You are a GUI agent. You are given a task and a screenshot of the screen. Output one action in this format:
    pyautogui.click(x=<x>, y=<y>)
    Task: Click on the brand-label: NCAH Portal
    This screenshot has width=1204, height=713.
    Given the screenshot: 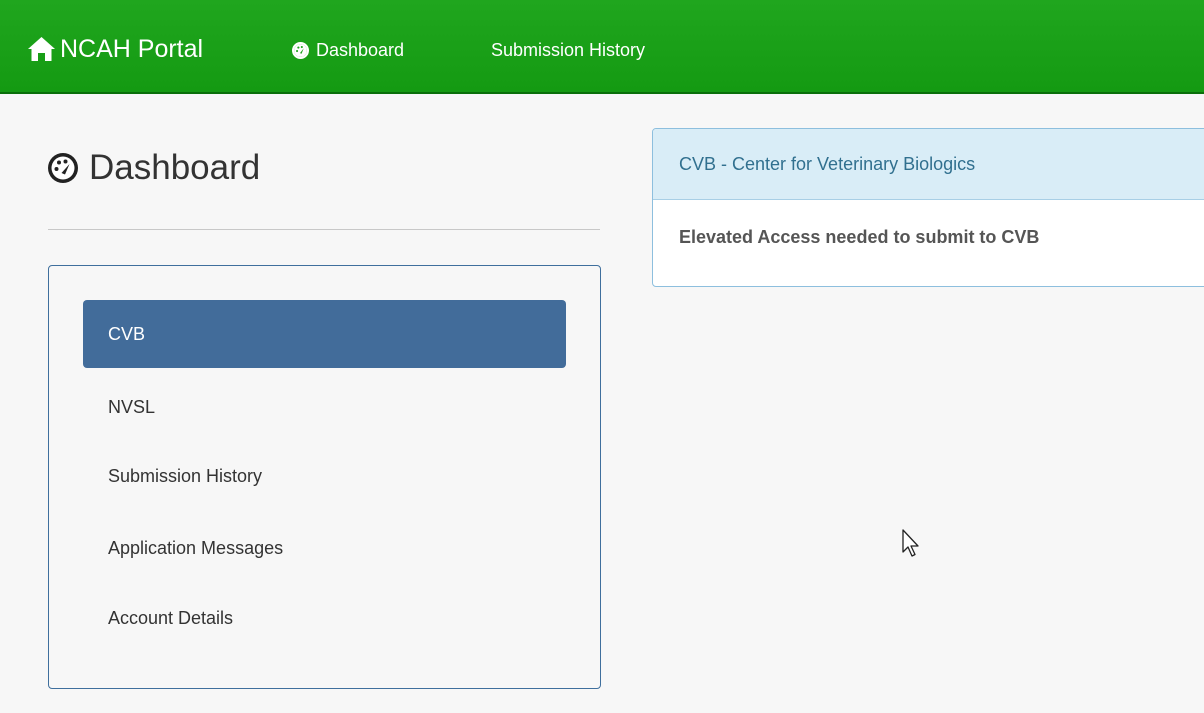 What is the action you would take?
    pyautogui.click(x=132, y=48)
    